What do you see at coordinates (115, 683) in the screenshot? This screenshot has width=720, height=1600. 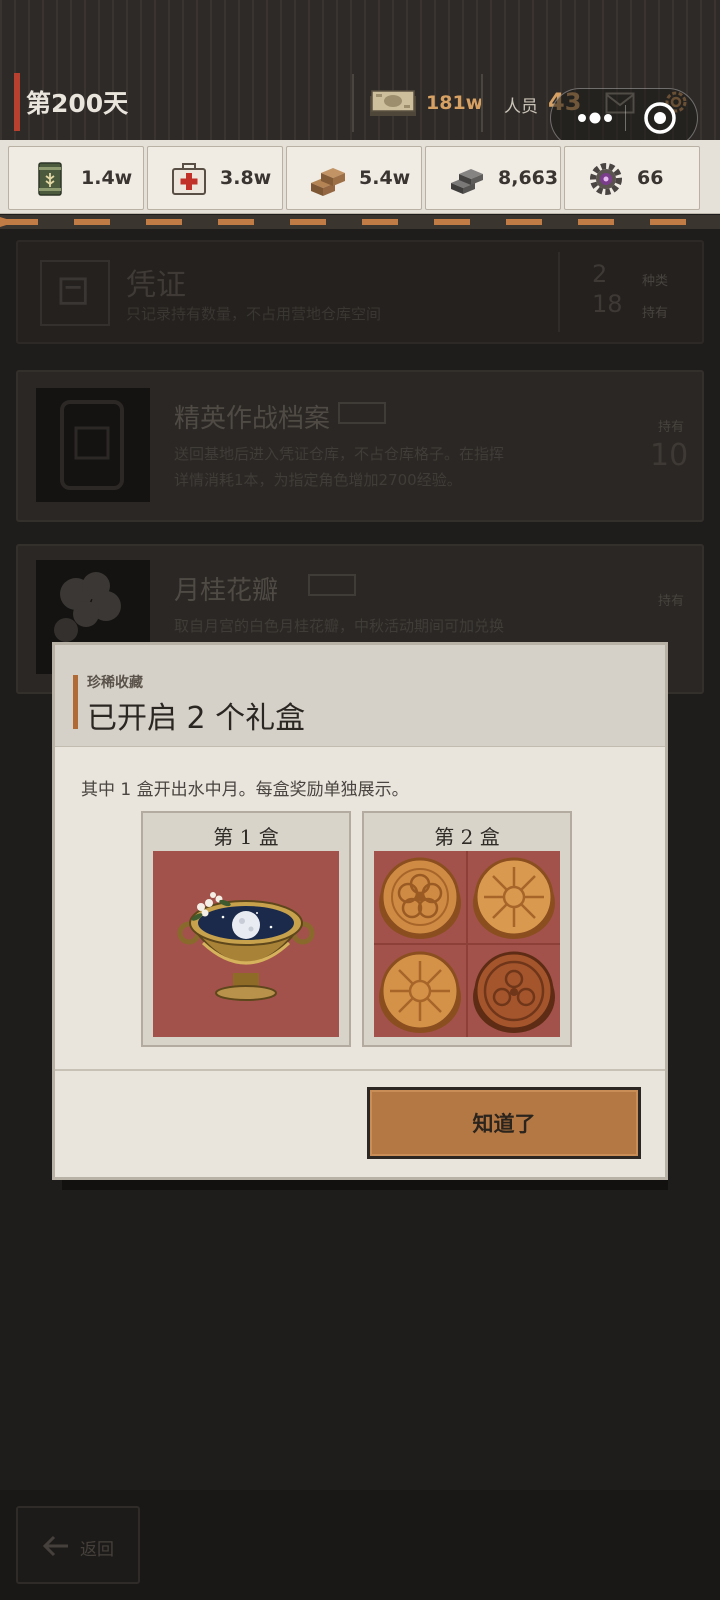 I see `dialog-kicker: 珍稀收藏` at bounding box center [115, 683].